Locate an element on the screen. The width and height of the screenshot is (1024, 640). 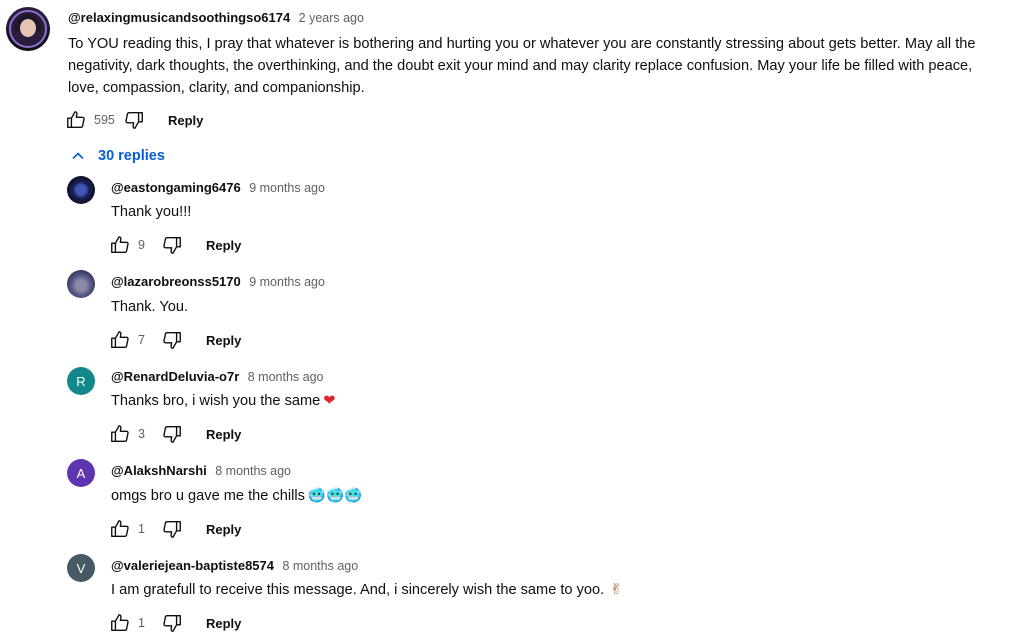
reply-author: @valeriejean-baptiste8574 is located at coordinates (192, 565).